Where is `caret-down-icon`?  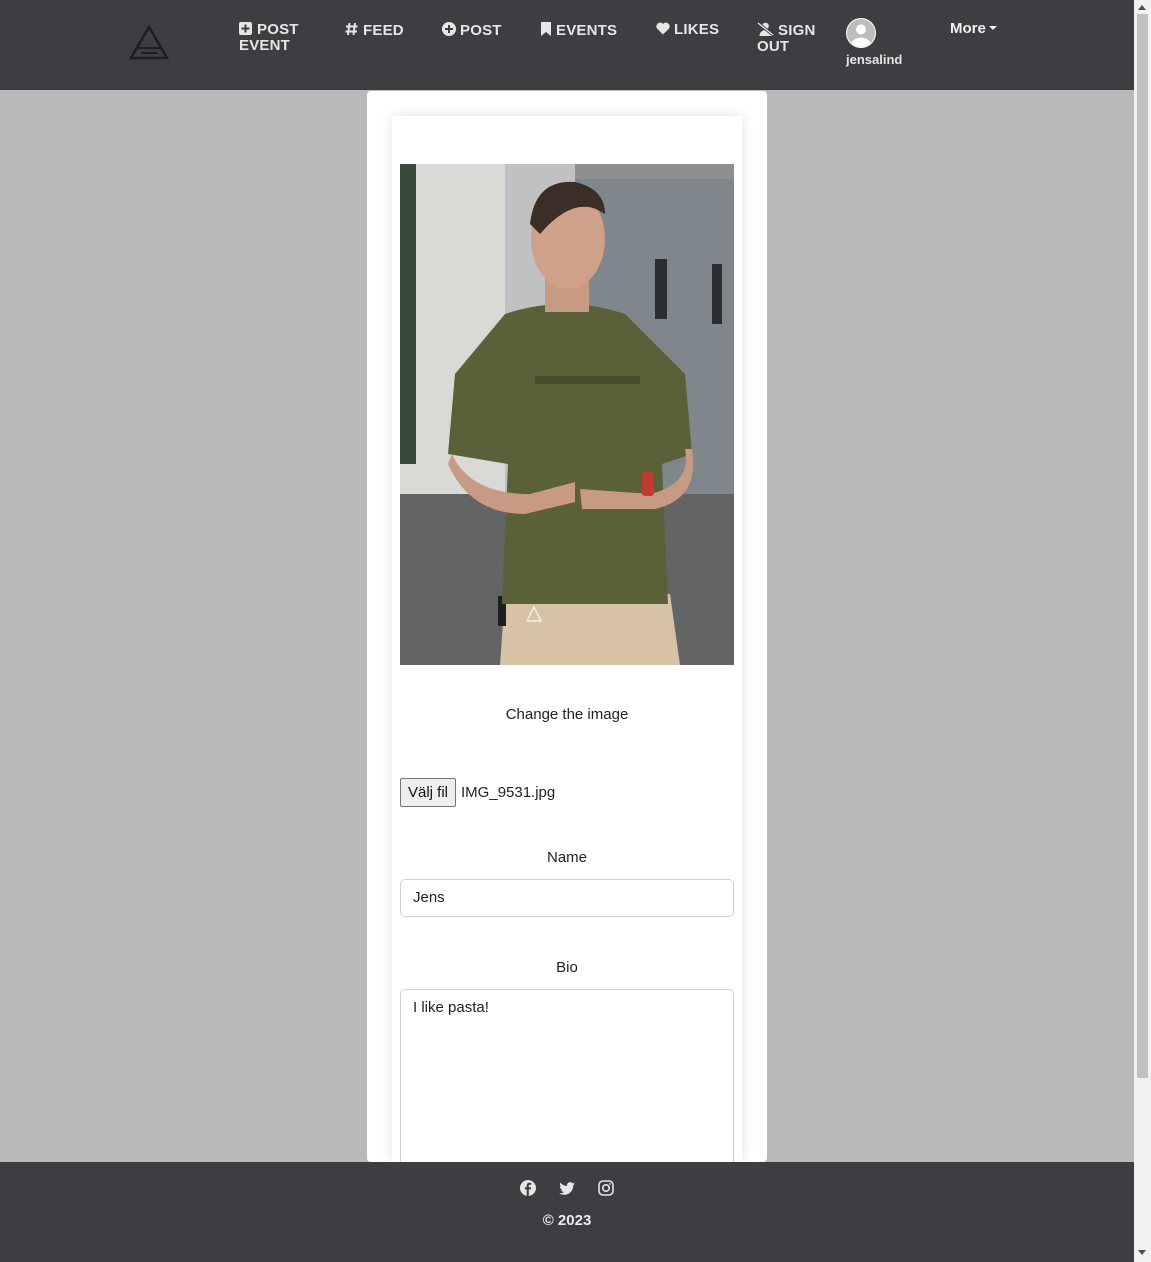 caret-down-icon is located at coordinates (992, 28).